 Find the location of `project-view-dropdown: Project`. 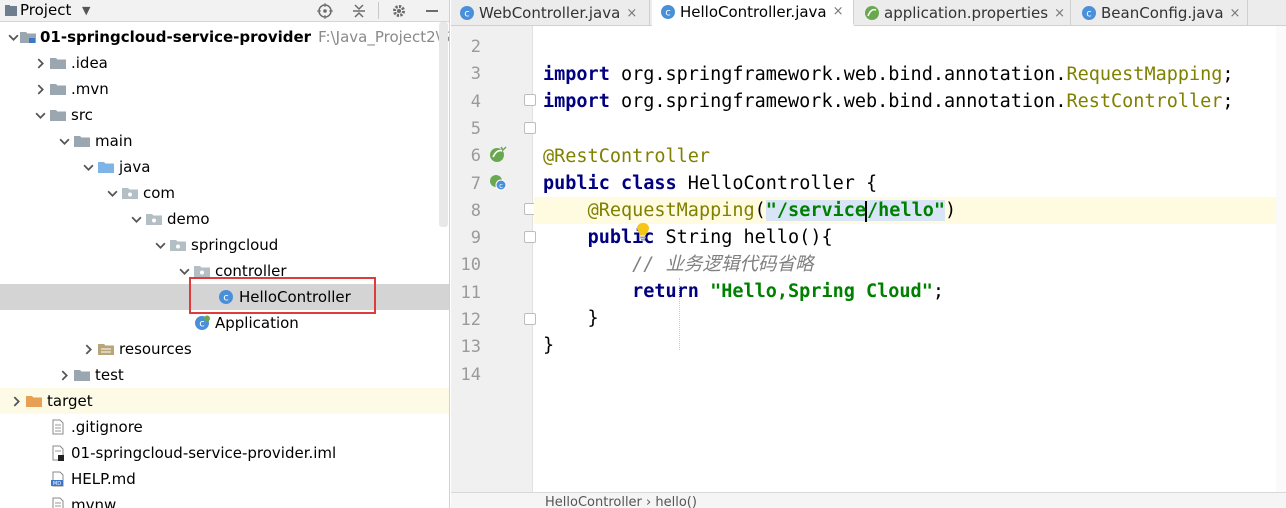

project-view-dropdown: Project is located at coordinates (45, 10).